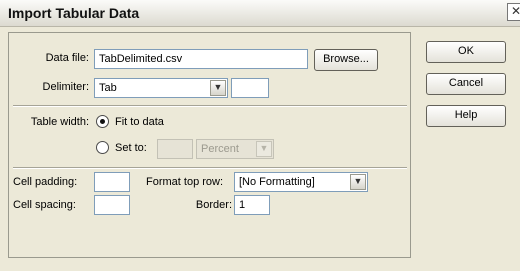  What do you see at coordinates (466, 84) in the screenshot?
I see `cancel-button: Cancel` at bounding box center [466, 84].